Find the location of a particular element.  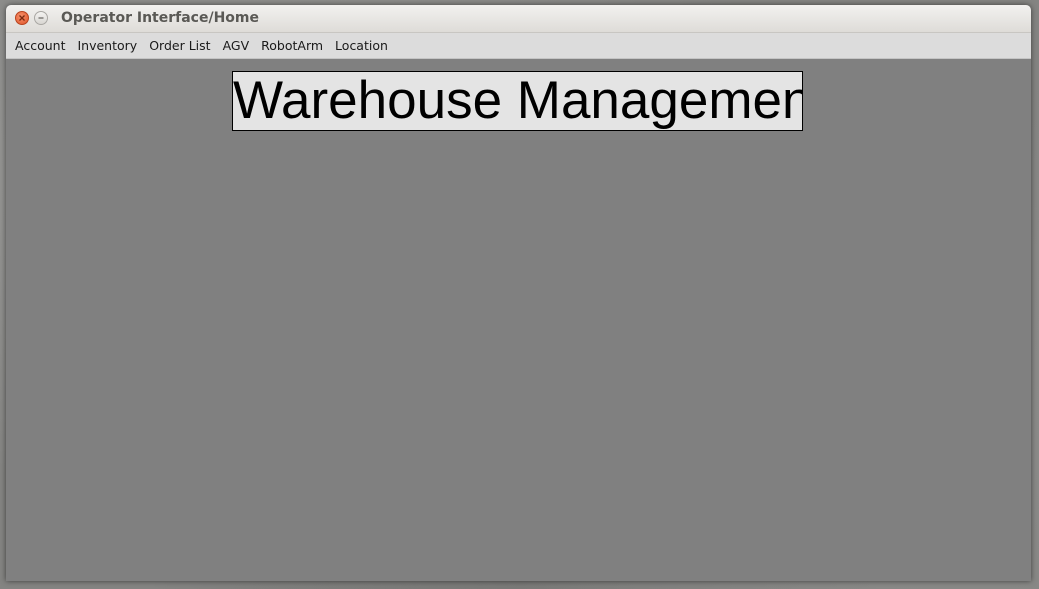

menu-order-list: Order List is located at coordinates (179, 46).